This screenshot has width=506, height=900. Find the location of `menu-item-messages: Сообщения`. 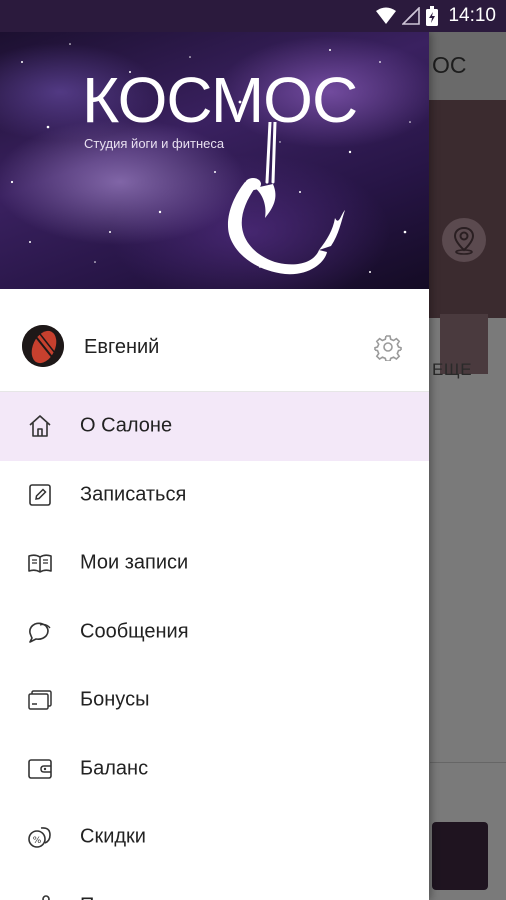

menu-item-messages: Сообщения is located at coordinates (214, 632).